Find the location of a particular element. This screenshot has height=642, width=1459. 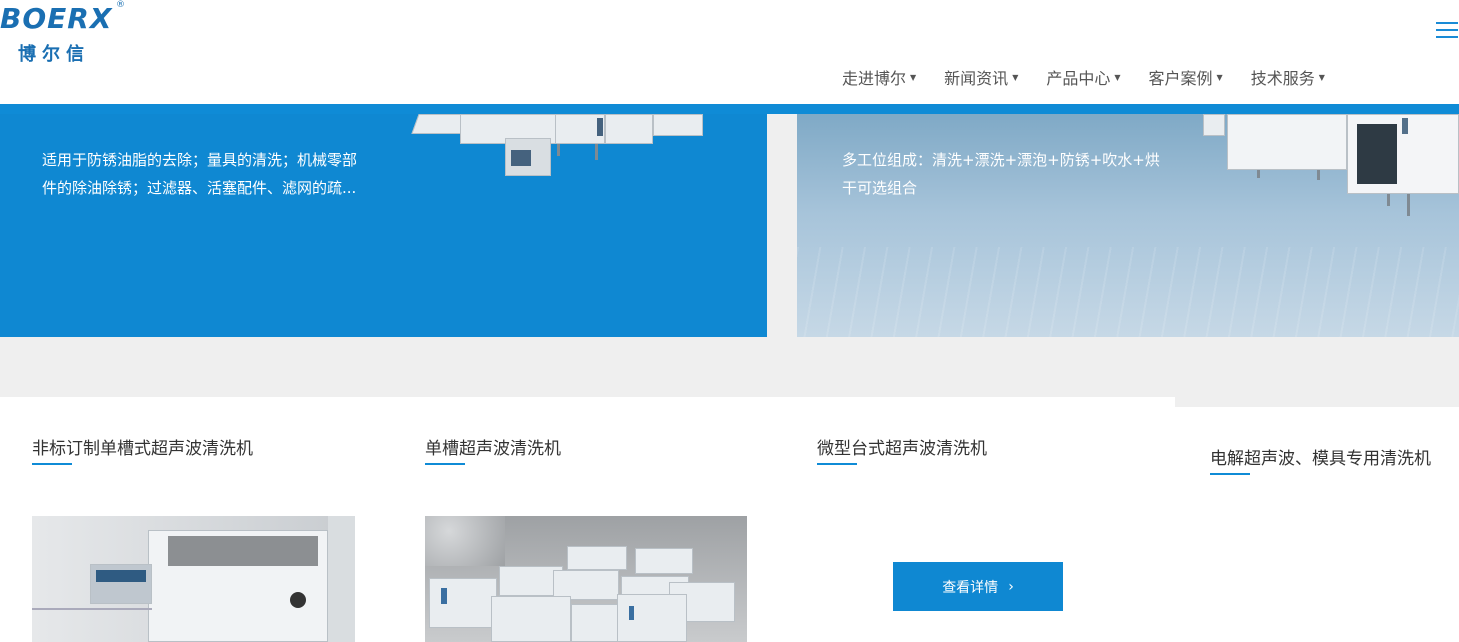

nav-item-service: 技术服务 ▼ is located at coordinates (1288, 77).